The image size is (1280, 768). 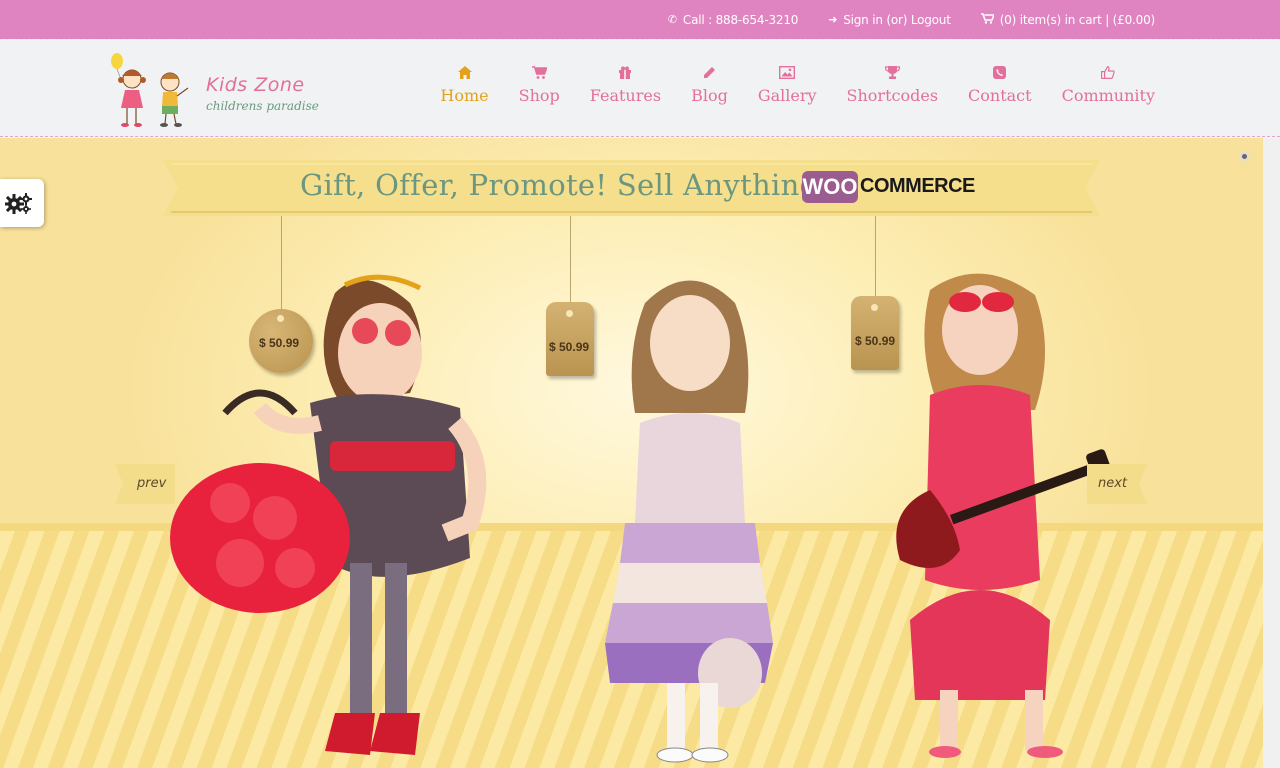 What do you see at coordinates (1112, 483) in the screenshot?
I see `next-label: next` at bounding box center [1112, 483].